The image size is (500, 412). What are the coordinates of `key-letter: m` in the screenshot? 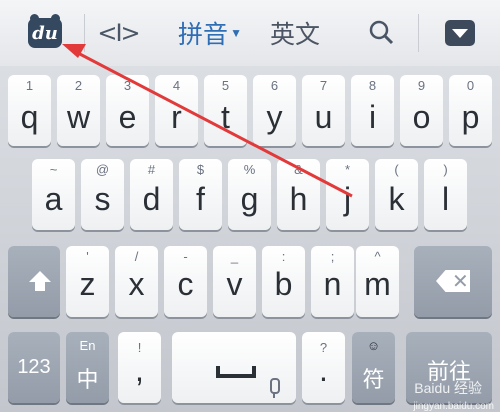 It's located at (377, 284).